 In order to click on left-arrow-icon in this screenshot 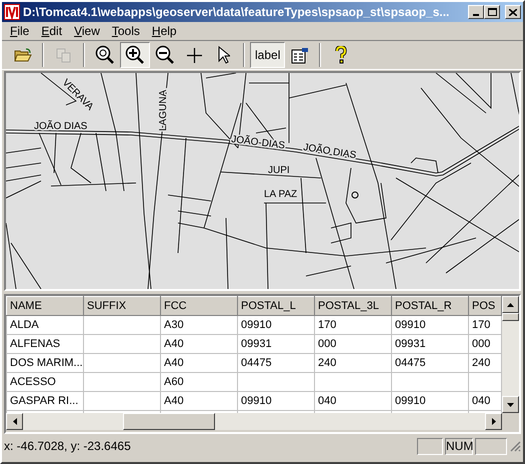, I will do `click(14, 421)`.